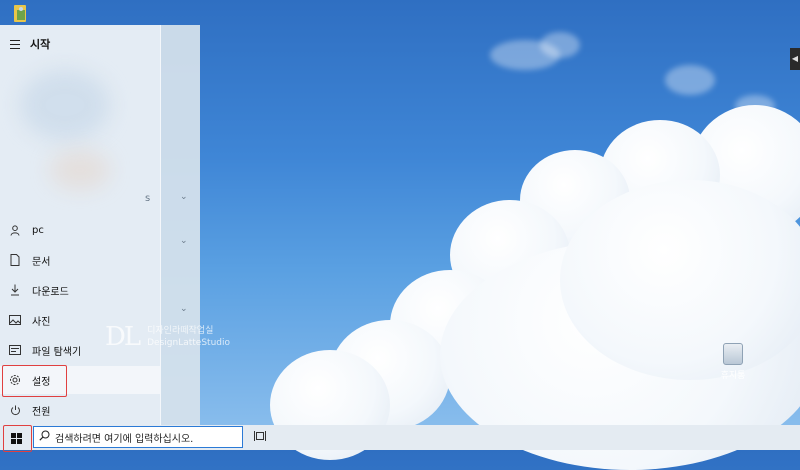 The width and height of the screenshot is (800, 470). What do you see at coordinates (15, 230) in the screenshot?
I see `user-icon` at bounding box center [15, 230].